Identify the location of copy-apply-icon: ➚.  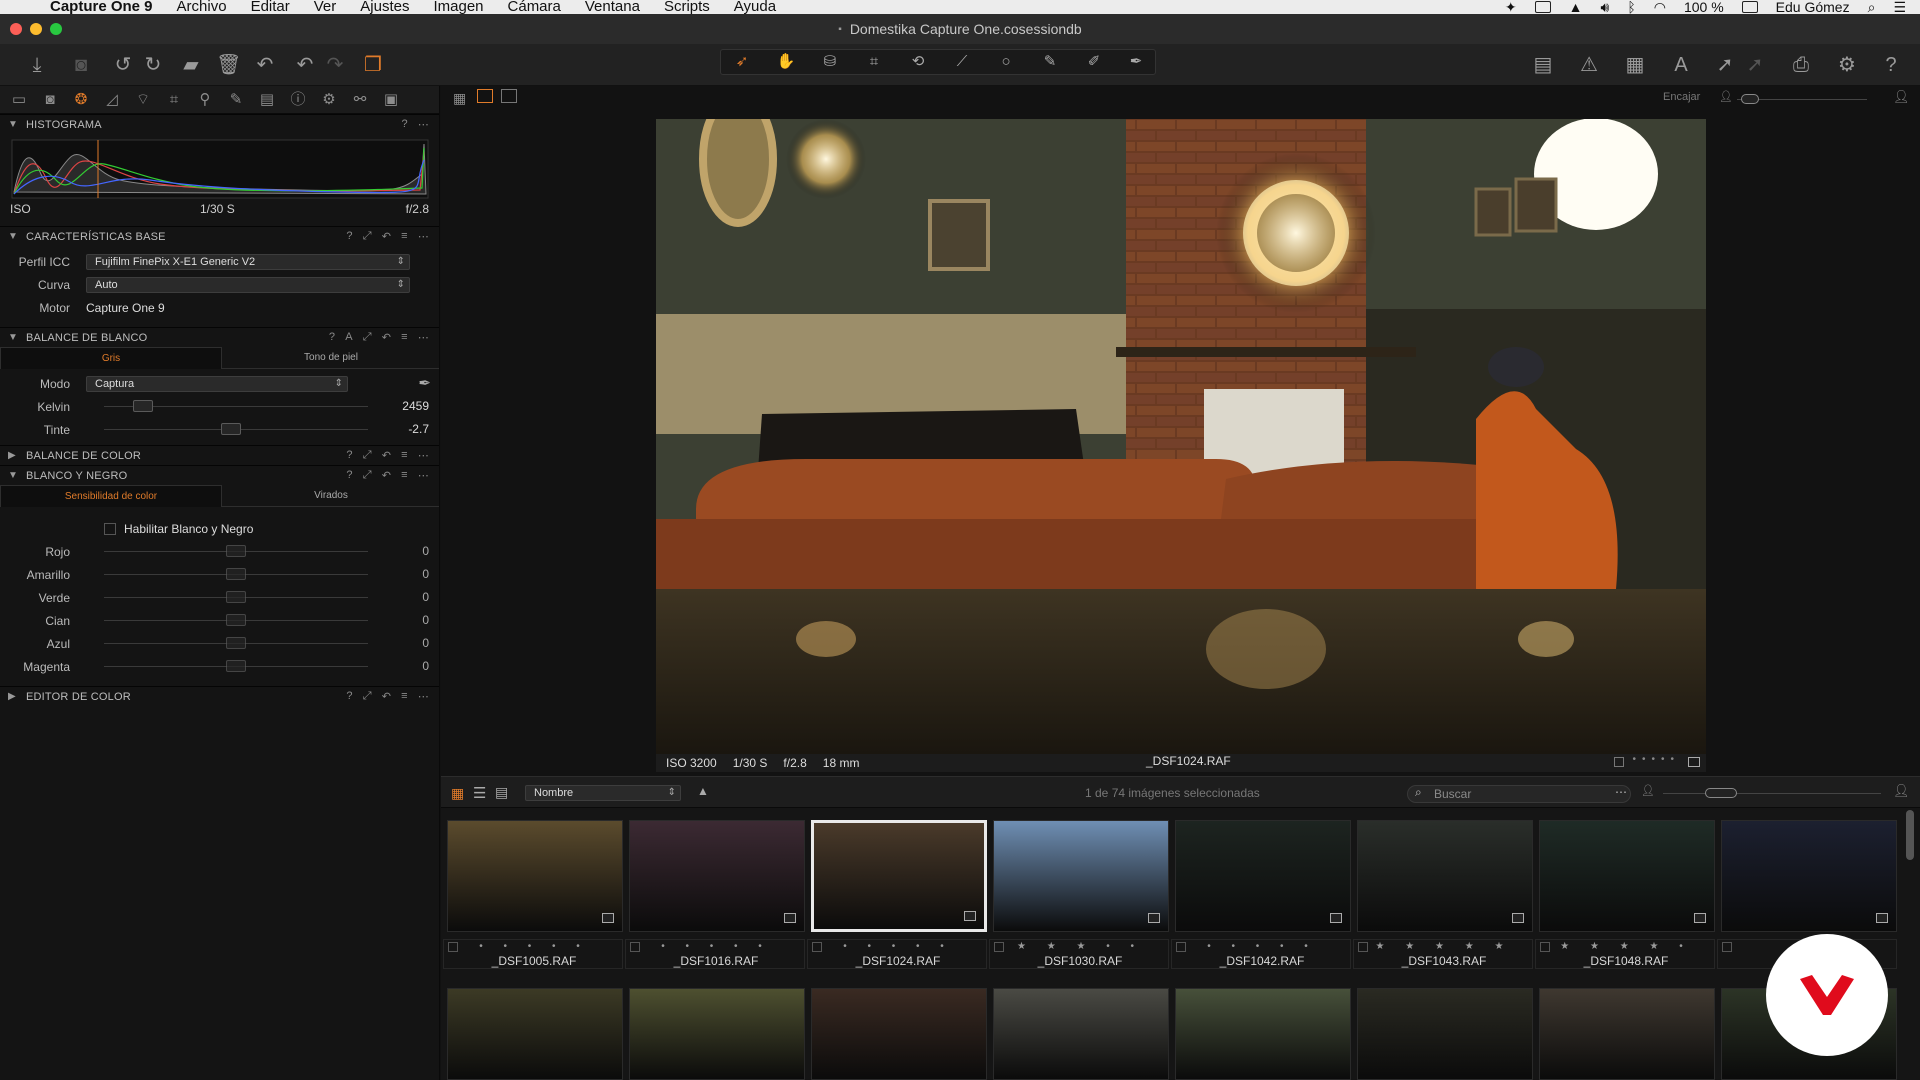
(1725, 65).